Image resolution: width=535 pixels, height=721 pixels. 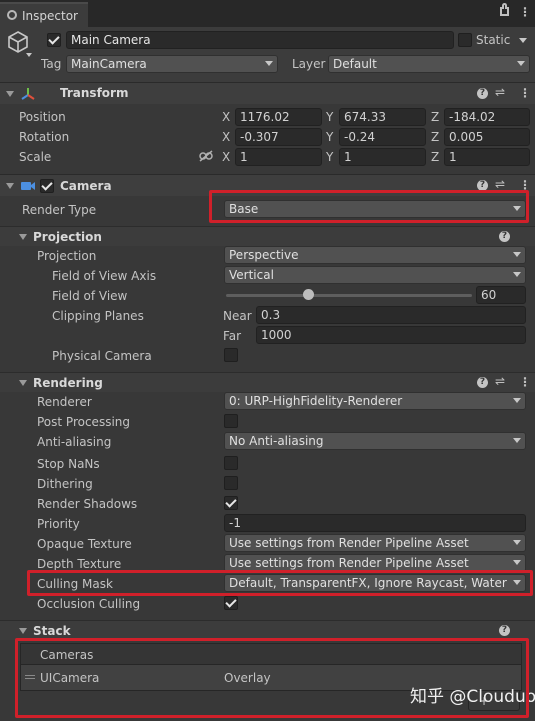 What do you see at coordinates (102, 356) in the screenshot?
I see `physical-camera-label: Physical Camera` at bounding box center [102, 356].